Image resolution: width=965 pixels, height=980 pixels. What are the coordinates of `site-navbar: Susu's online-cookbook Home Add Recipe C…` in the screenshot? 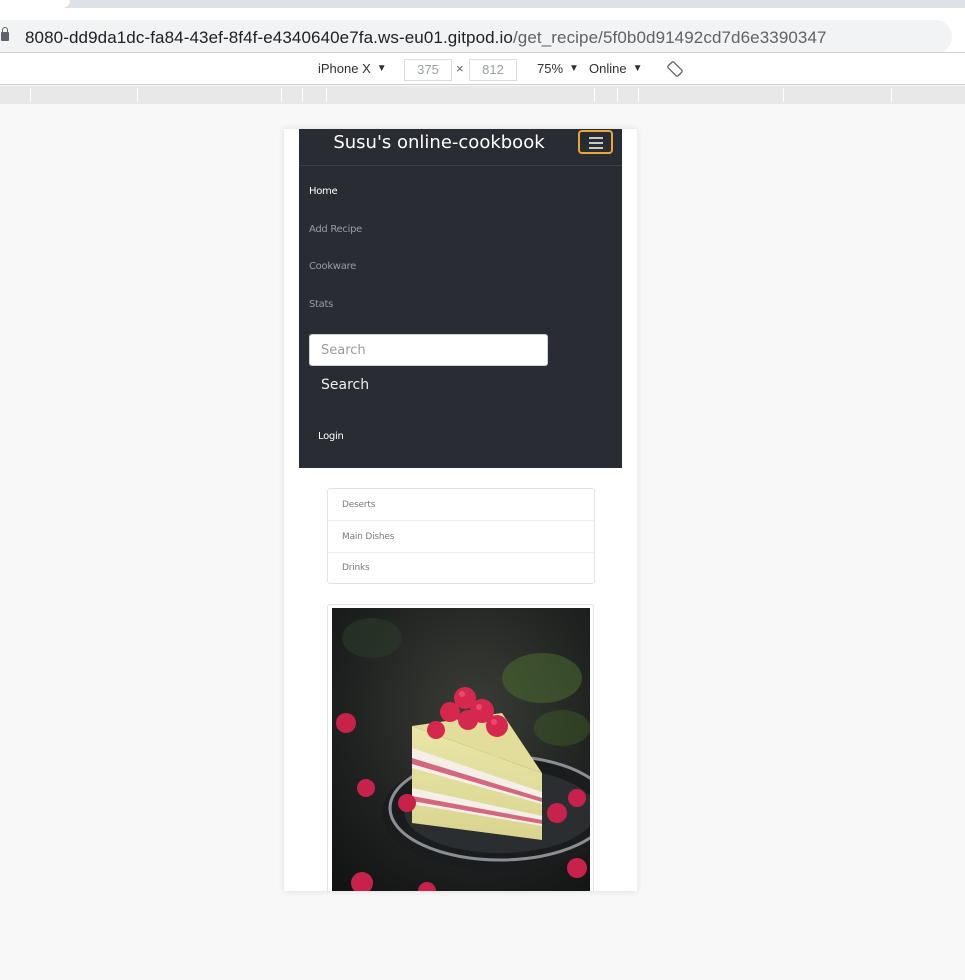 It's located at (460, 298).